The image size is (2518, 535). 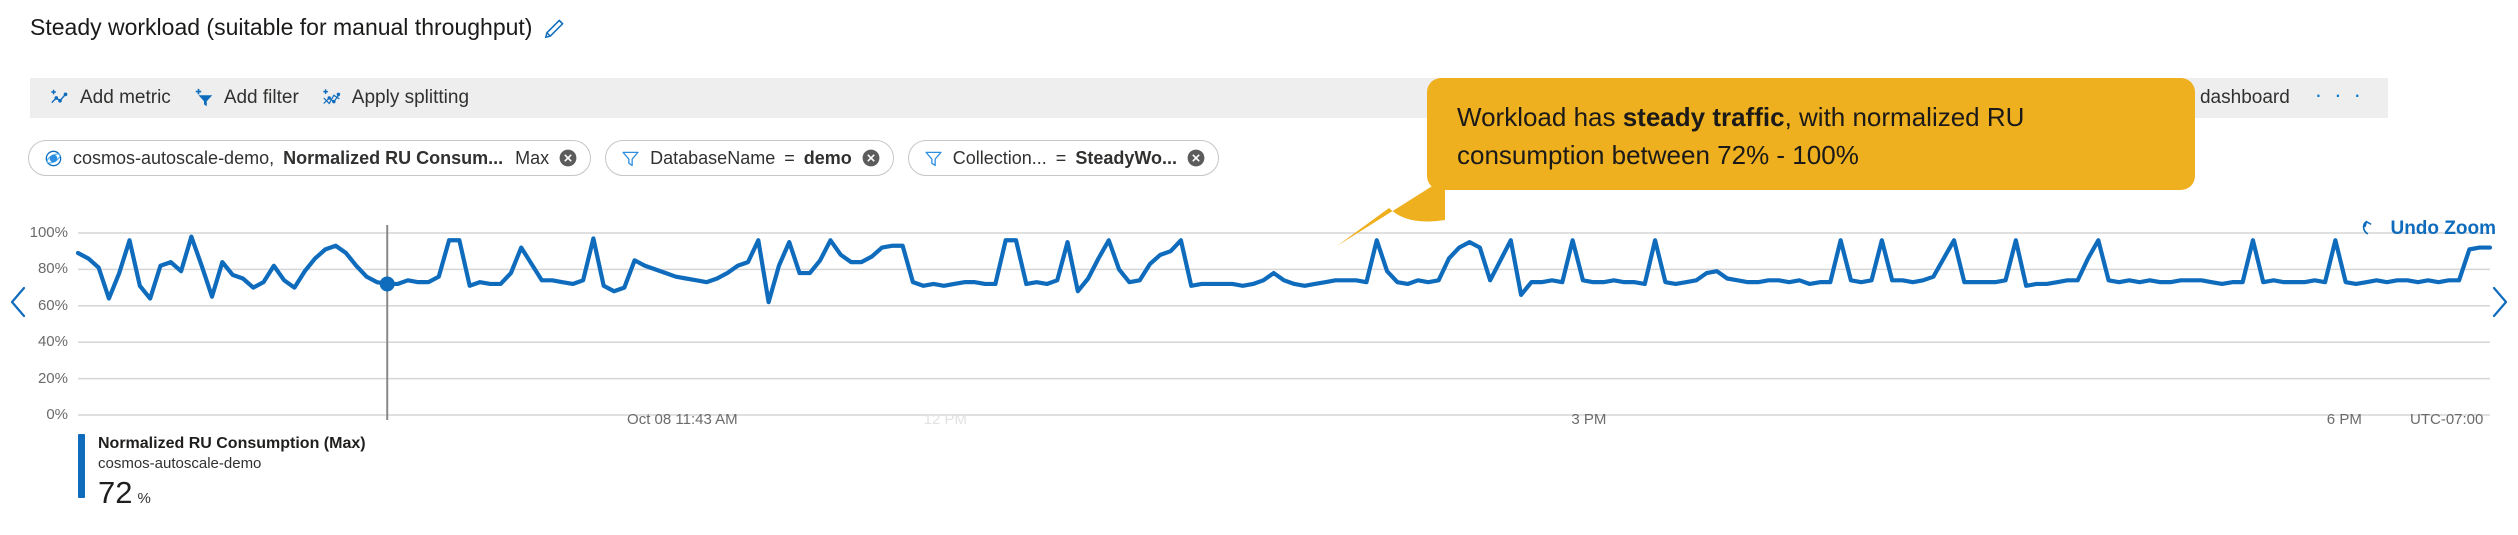 I want to click on y-axis-tick-label: 100%, so click(x=48, y=232).